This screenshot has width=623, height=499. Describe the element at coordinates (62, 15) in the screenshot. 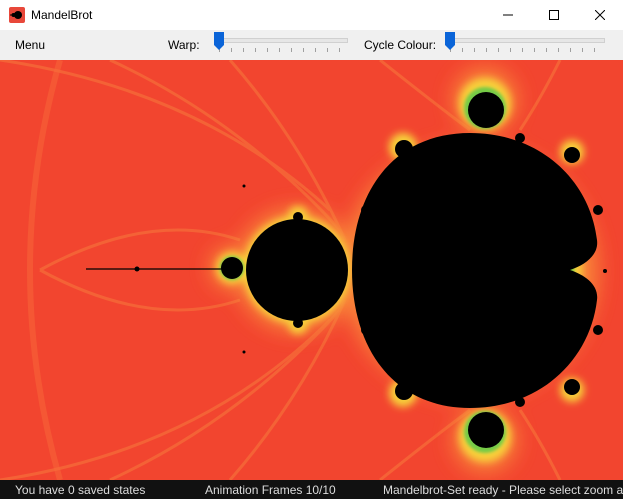

I see `window-title: MandelBrot` at that location.